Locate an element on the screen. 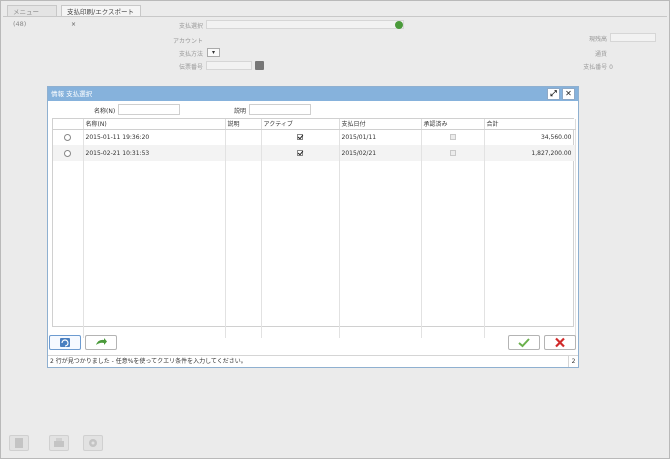  process-button is located at coordinates (93, 443).